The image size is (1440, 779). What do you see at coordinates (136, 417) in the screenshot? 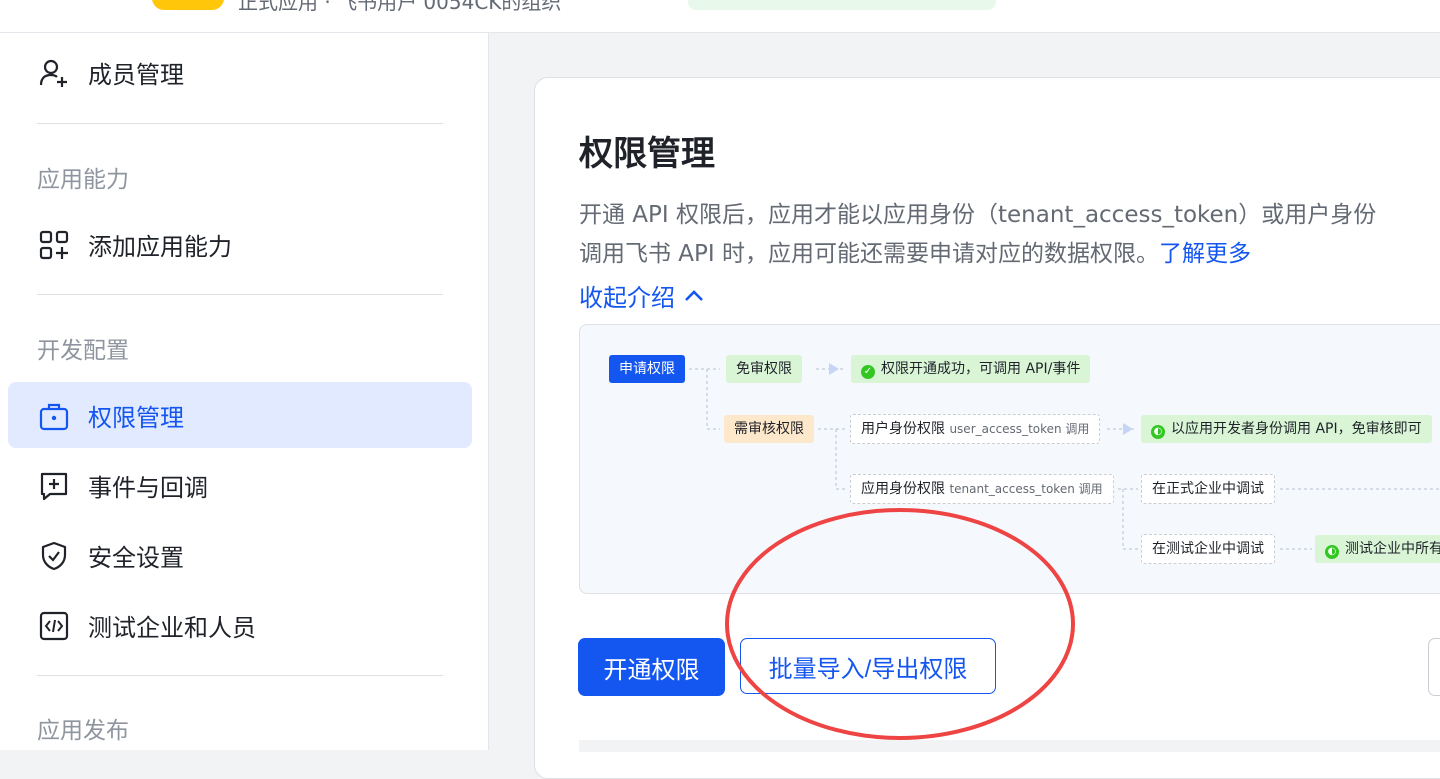
I see `sidebar-item-label: 权限管理` at bounding box center [136, 417].